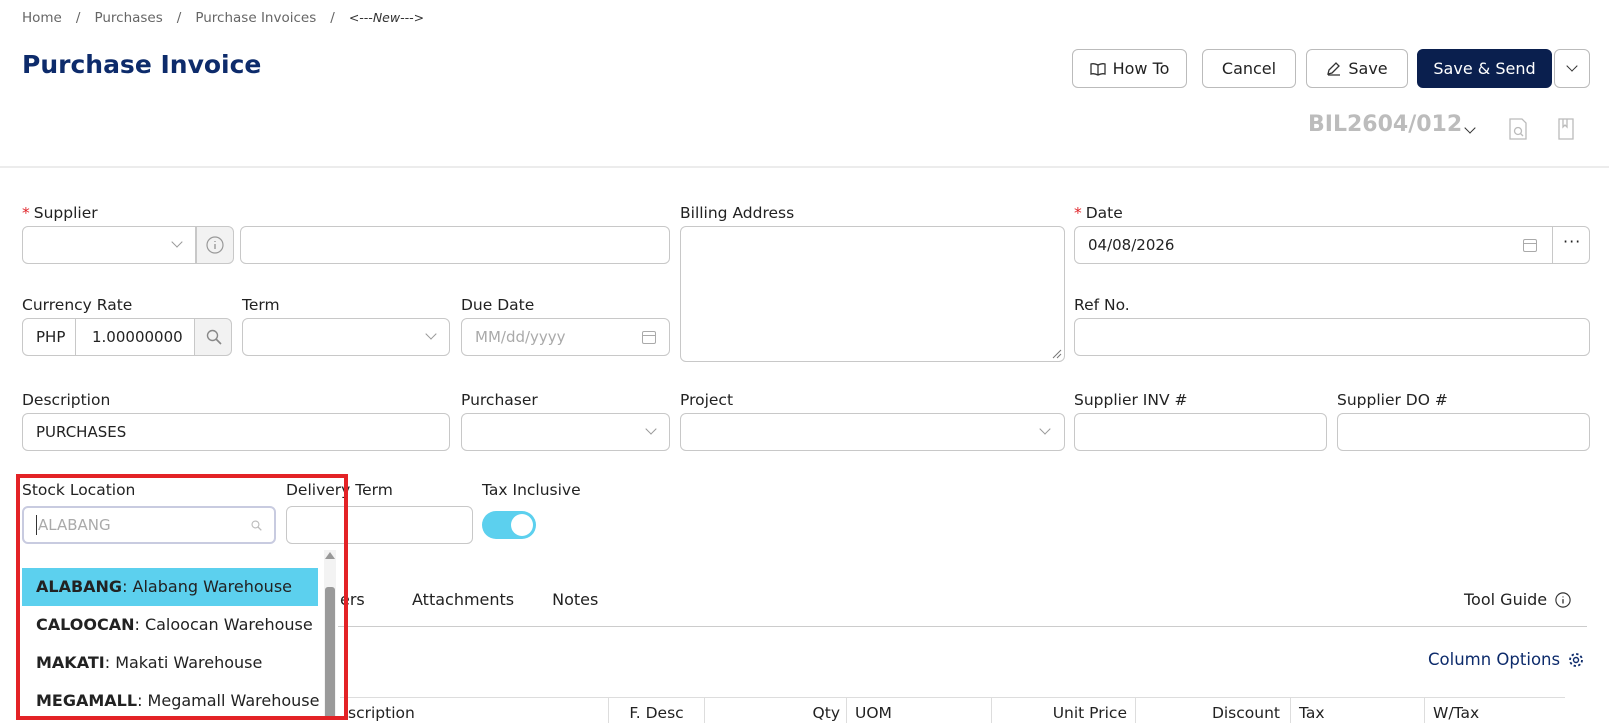  I want to click on column-header-description: scription, so click(474, 710).